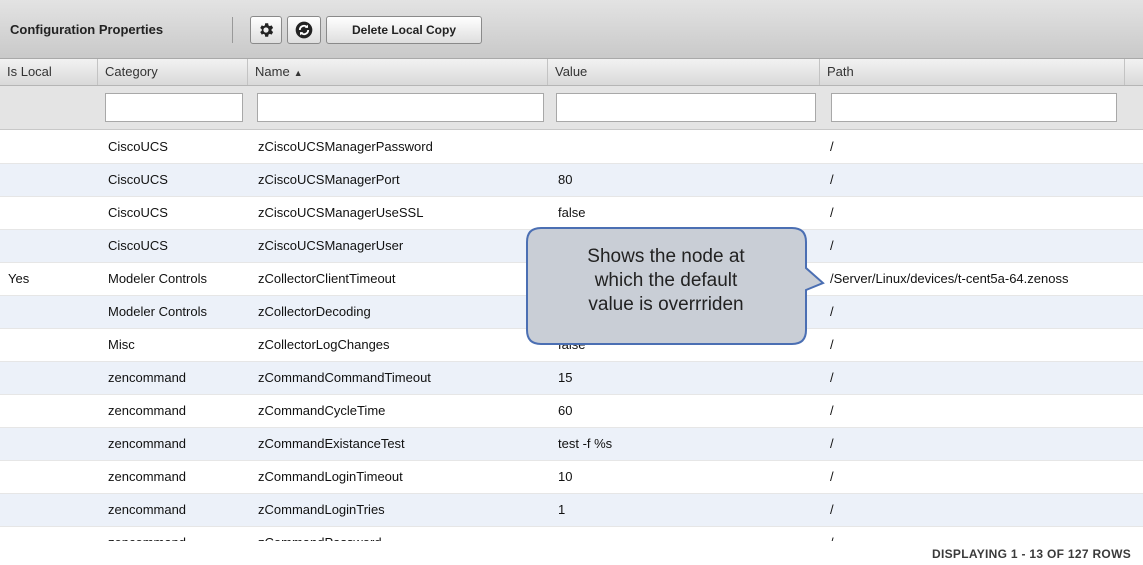 The width and height of the screenshot is (1143, 565). I want to click on refresh-icon, so click(304, 30).